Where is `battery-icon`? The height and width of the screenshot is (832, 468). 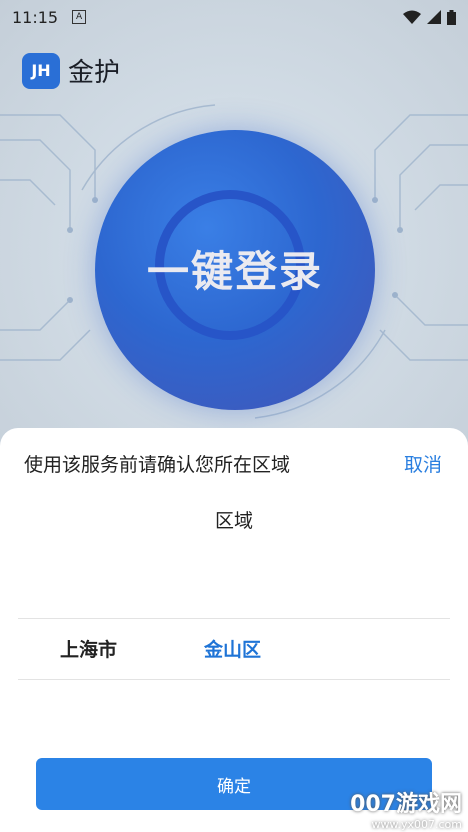
battery-icon is located at coordinates (451, 17).